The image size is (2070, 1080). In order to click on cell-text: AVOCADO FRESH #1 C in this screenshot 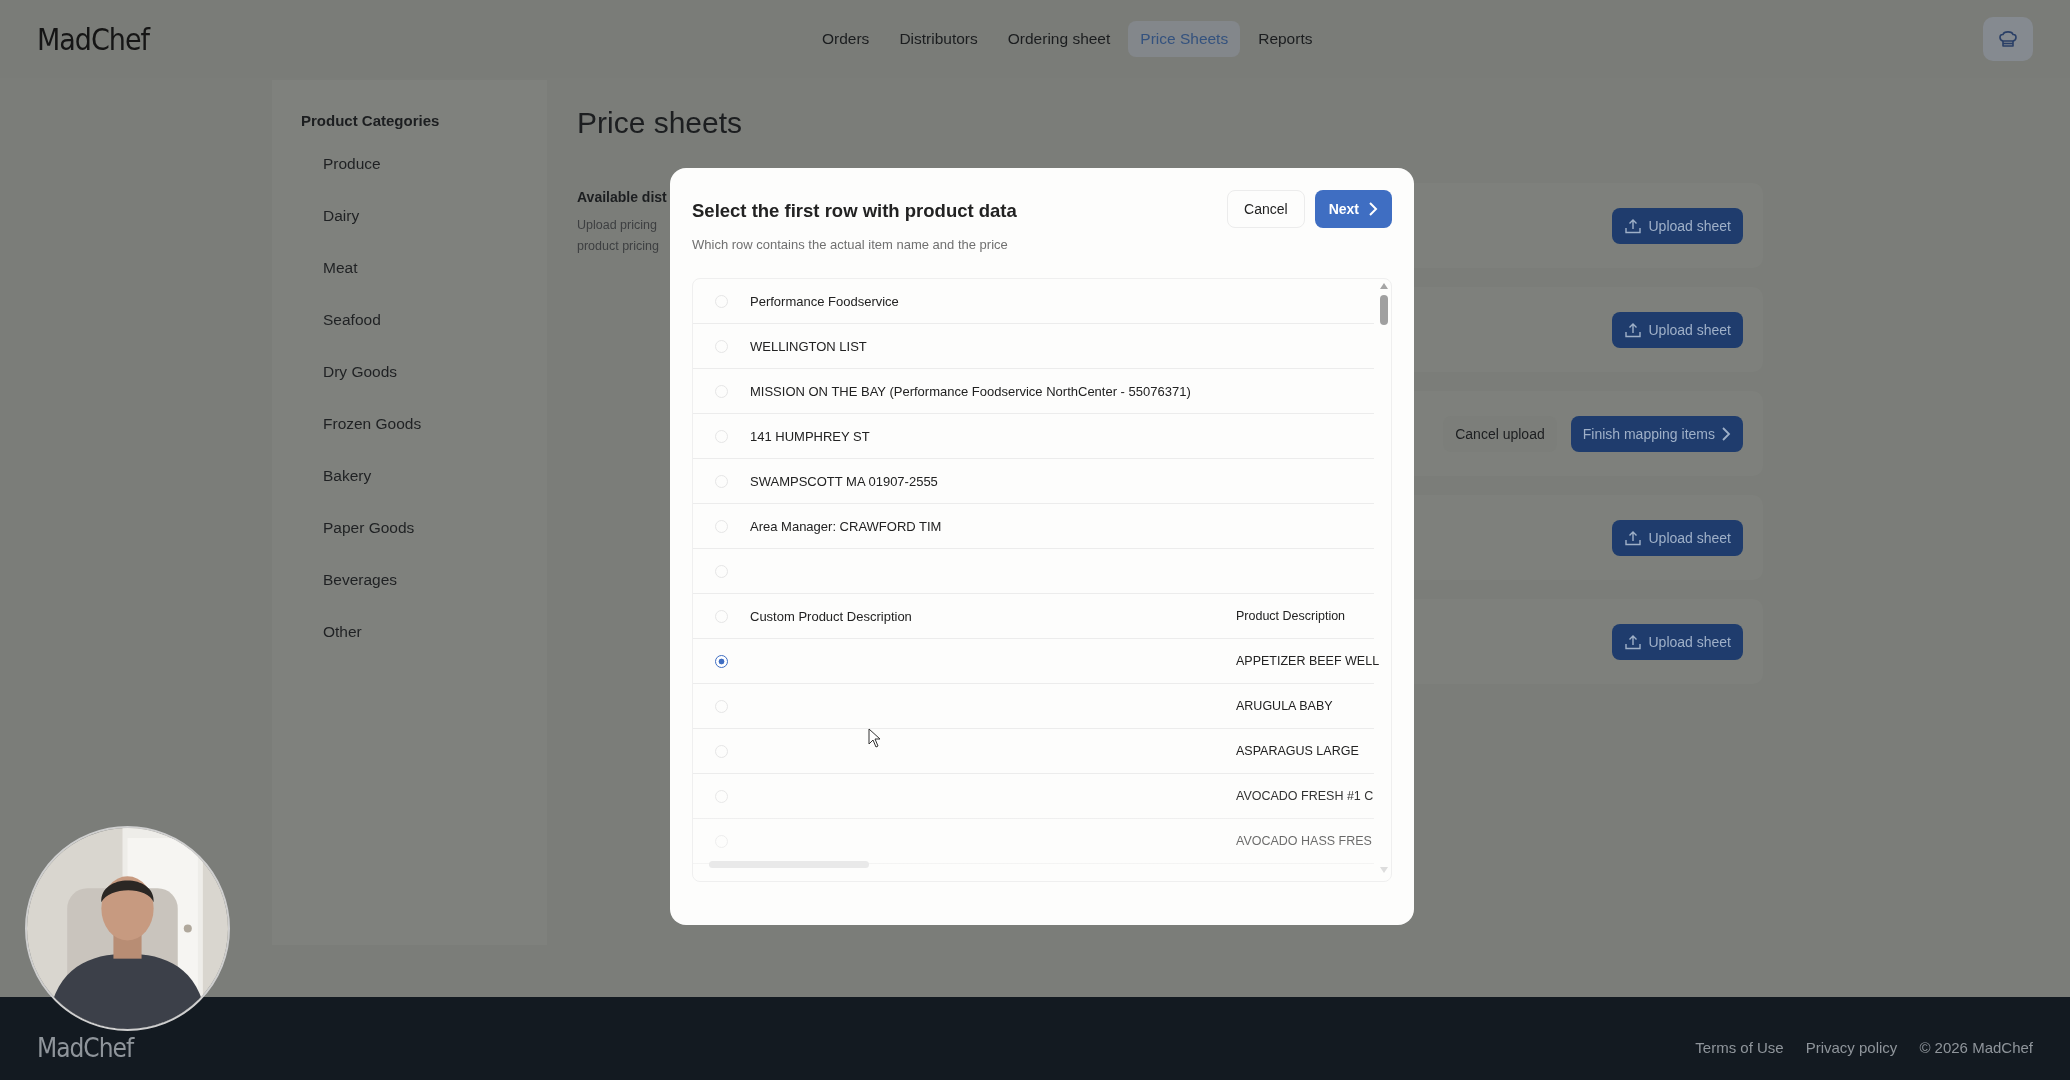, I will do `click(1305, 796)`.